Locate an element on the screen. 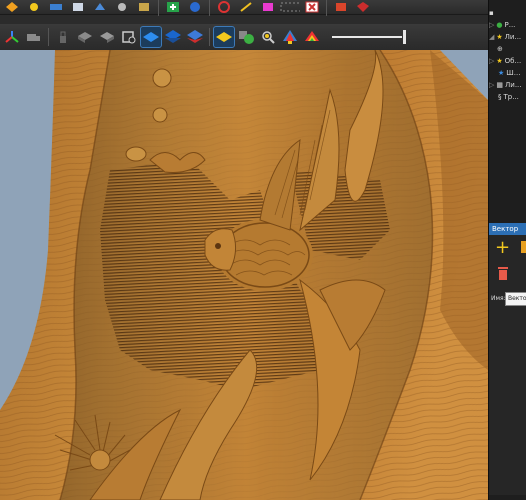 The width and height of the screenshot is (526, 500). axis-icon is located at coordinates (12, 37).